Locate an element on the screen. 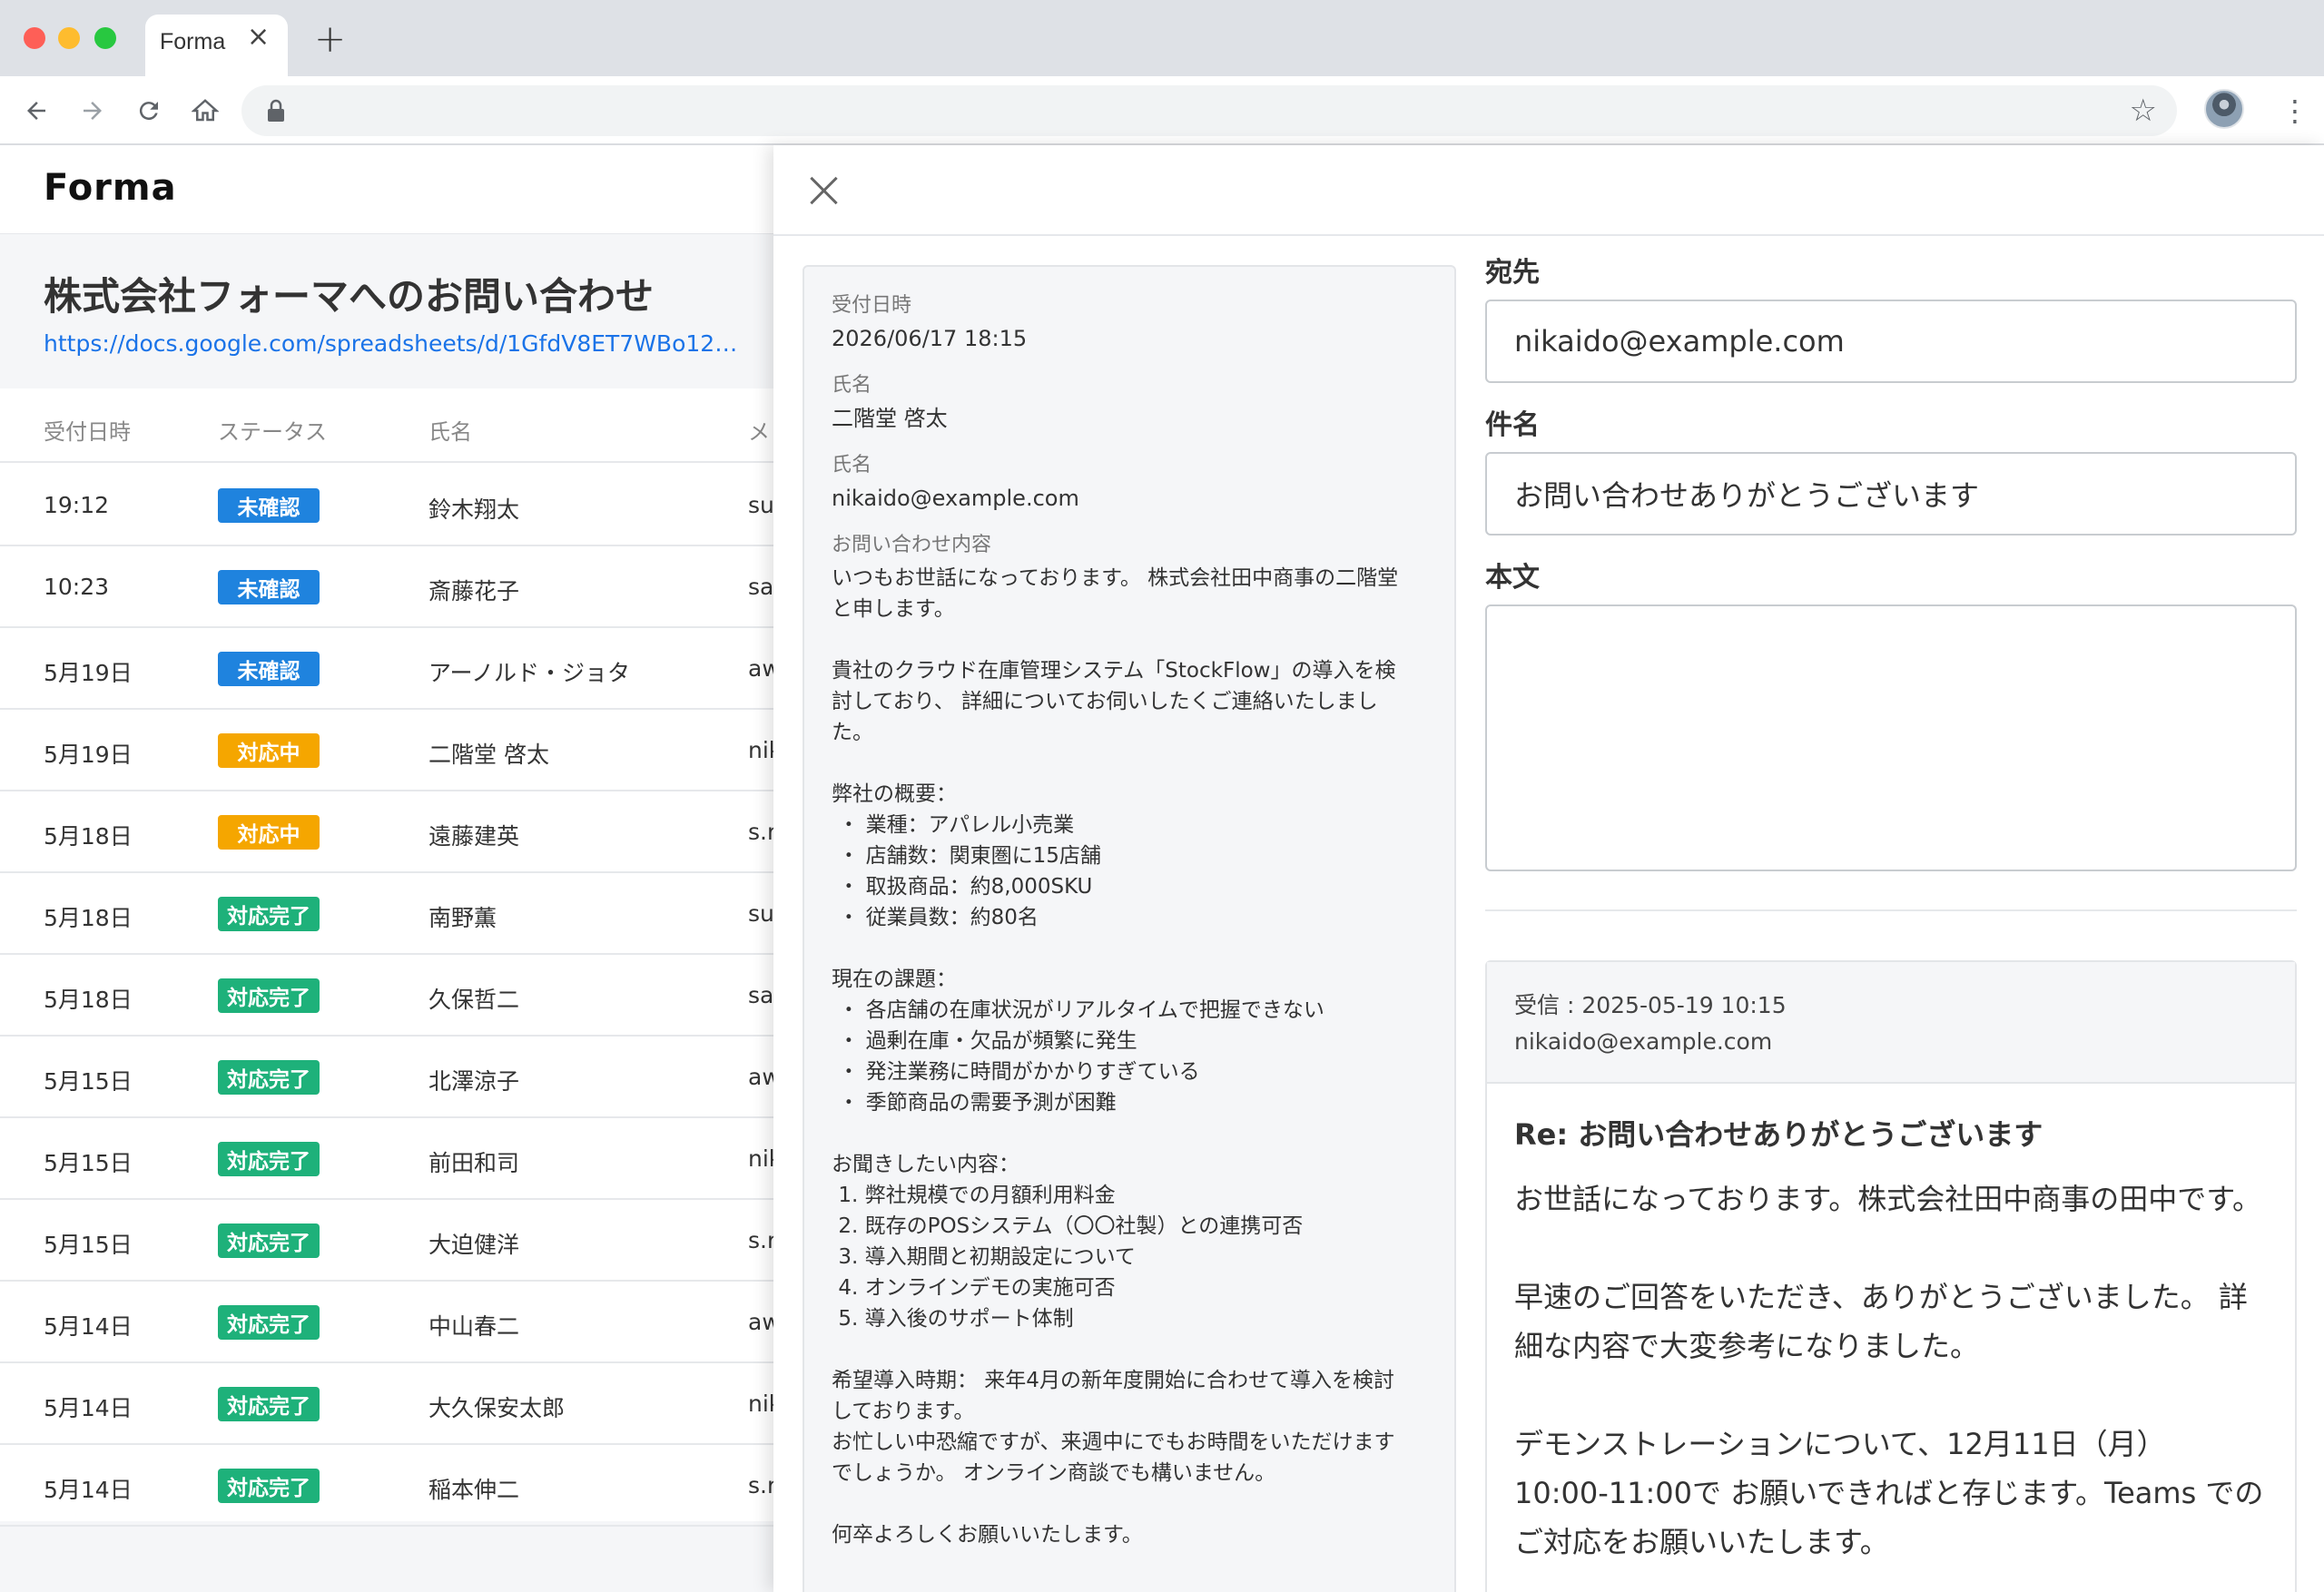  table-row: 5月18日 対応完了 南野薫 su is located at coordinates (386, 914).